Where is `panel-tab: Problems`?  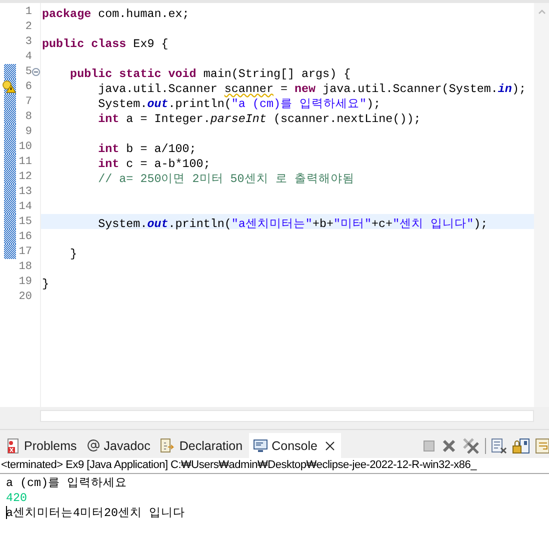
panel-tab: Problems is located at coordinates (42, 445).